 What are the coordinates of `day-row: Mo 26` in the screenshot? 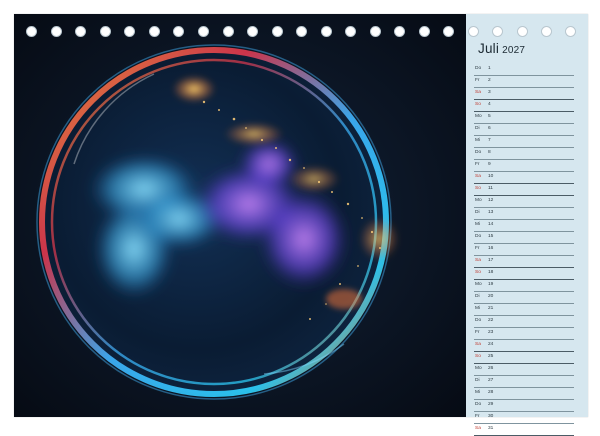 It's located at (524, 370).